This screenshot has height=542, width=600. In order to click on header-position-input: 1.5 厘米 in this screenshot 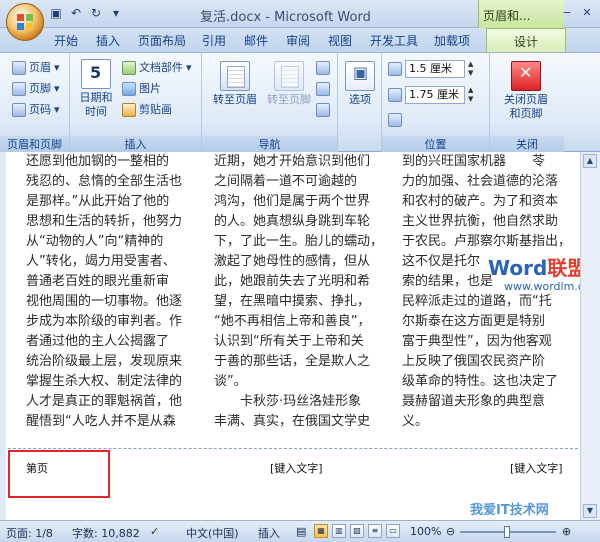, I will do `click(435, 69)`.